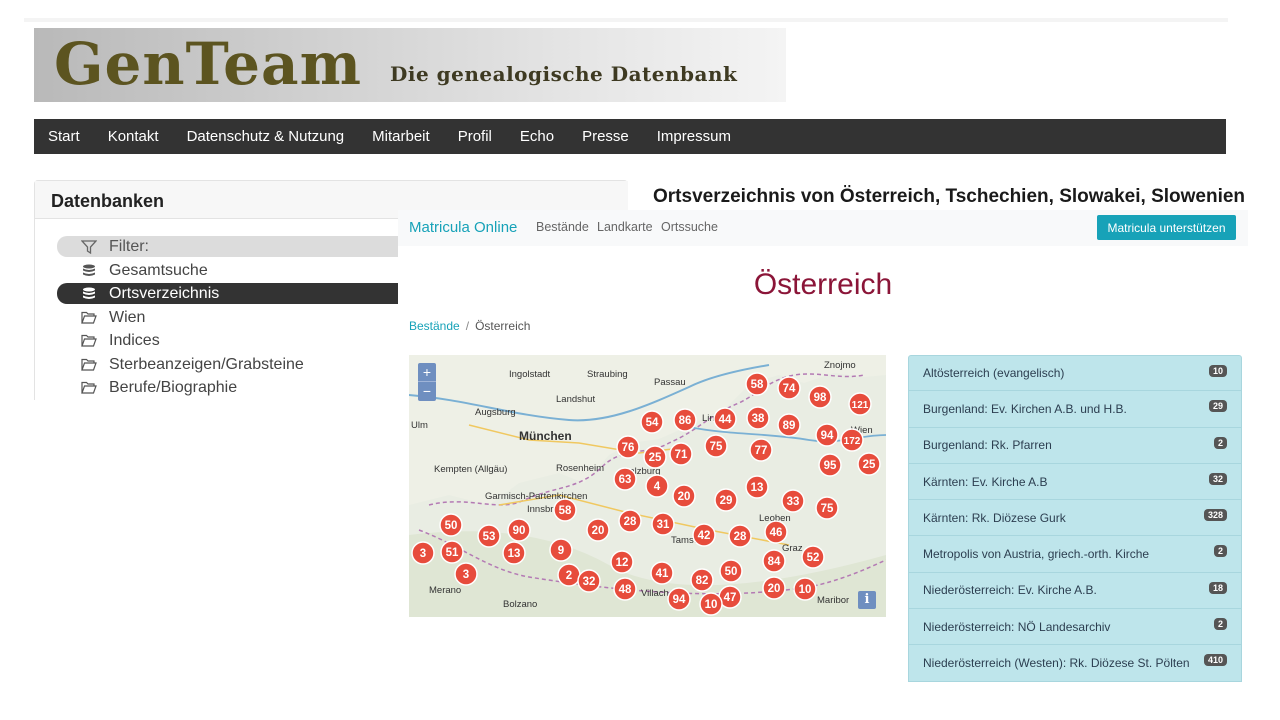 Image resolution: width=1280 pixels, height=720 pixels. I want to click on cluster-count-label: 51, so click(452, 553).